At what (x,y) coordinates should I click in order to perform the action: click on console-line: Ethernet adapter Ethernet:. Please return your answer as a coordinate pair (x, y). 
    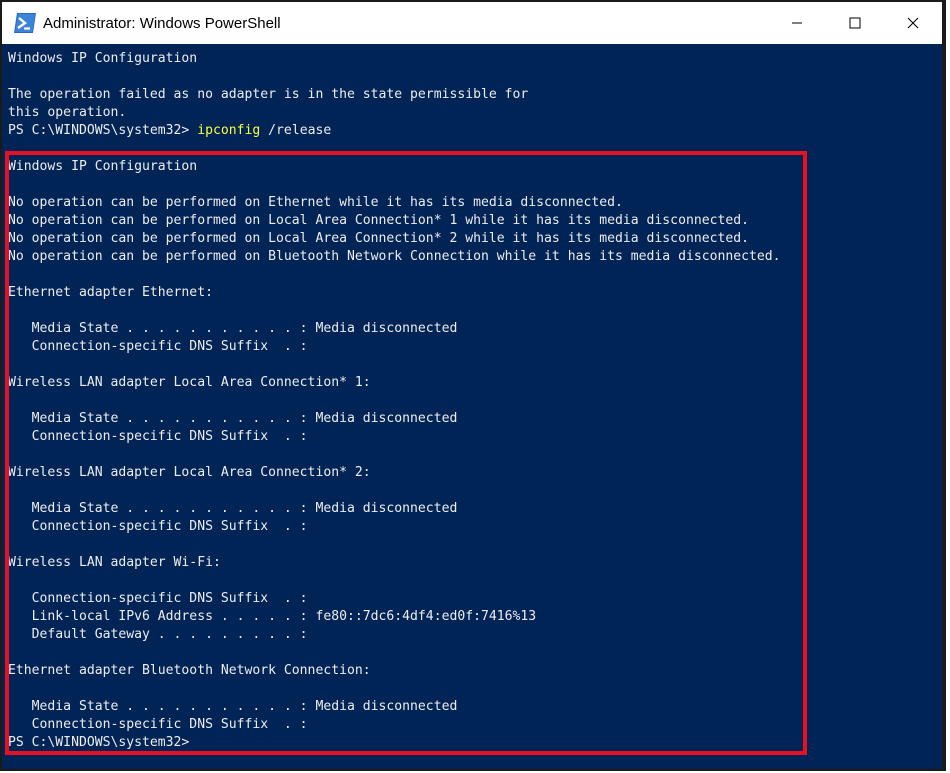
    Looking at the image, I should click on (110, 292).